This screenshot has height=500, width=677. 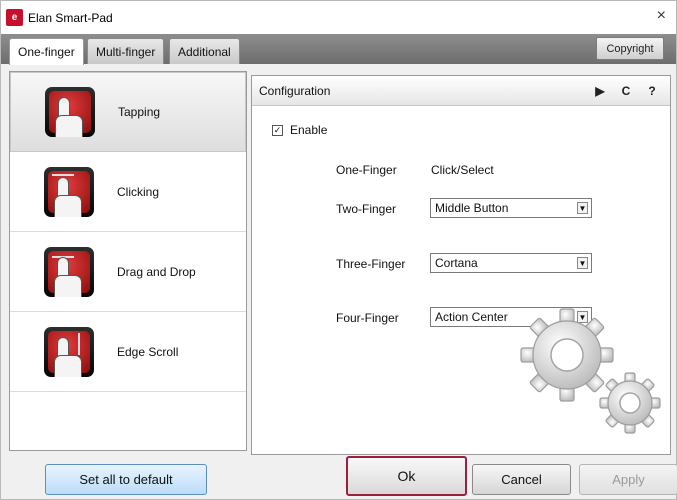 What do you see at coordinates (628, 479) in the screenshot?
I see `apply-button: Apply` at bounding box center [628, 479].